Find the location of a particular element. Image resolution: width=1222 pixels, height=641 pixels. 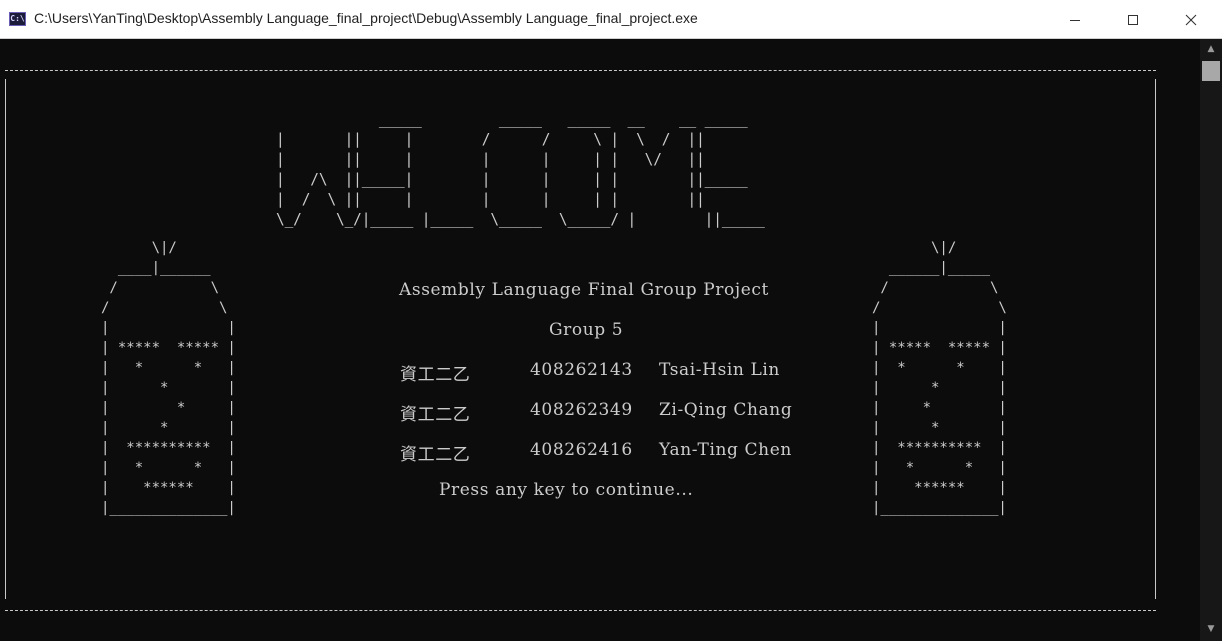

member-id: 408262349 is located at coordinates (581, 410).